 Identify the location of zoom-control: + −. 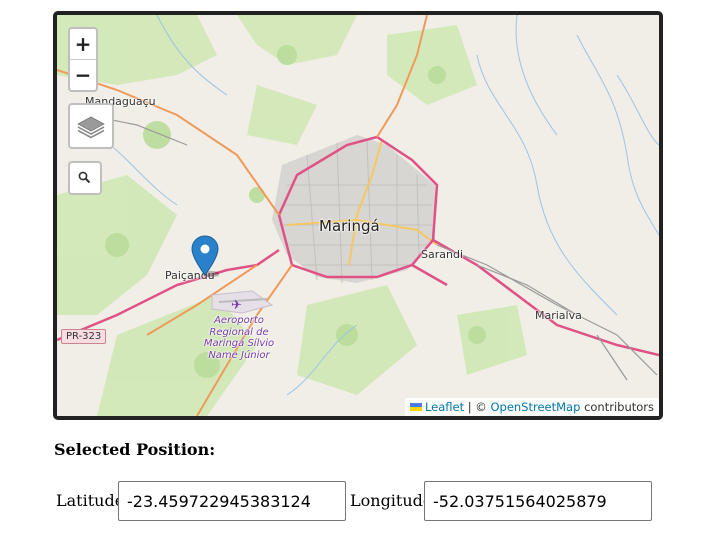
(83, 59).